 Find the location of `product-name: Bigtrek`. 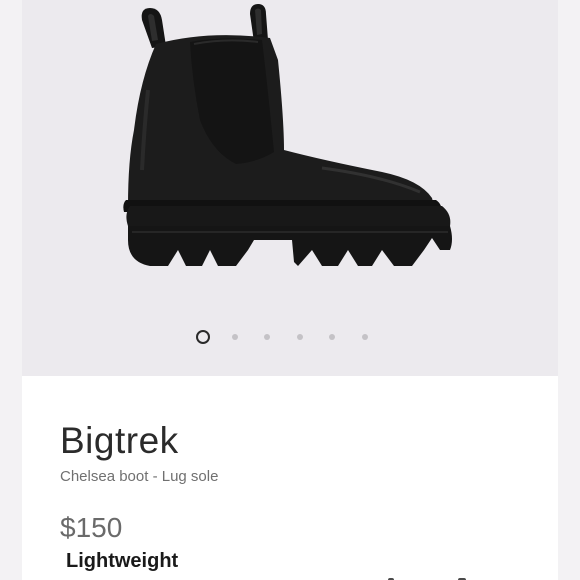

product-name: Bigtrek is located at coordinates (119, 440).